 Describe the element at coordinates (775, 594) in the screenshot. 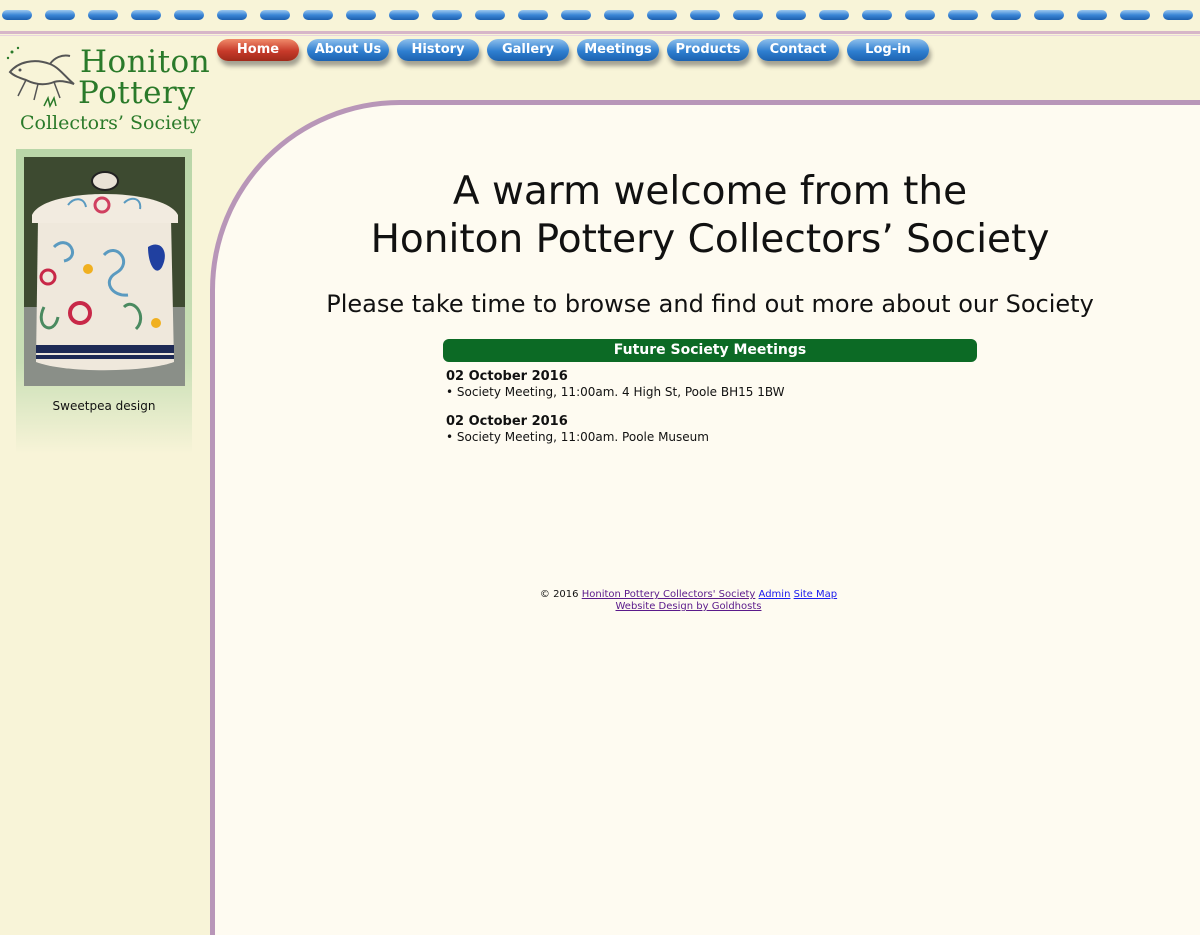

I see `footer-admin-link: Admin` at that location.